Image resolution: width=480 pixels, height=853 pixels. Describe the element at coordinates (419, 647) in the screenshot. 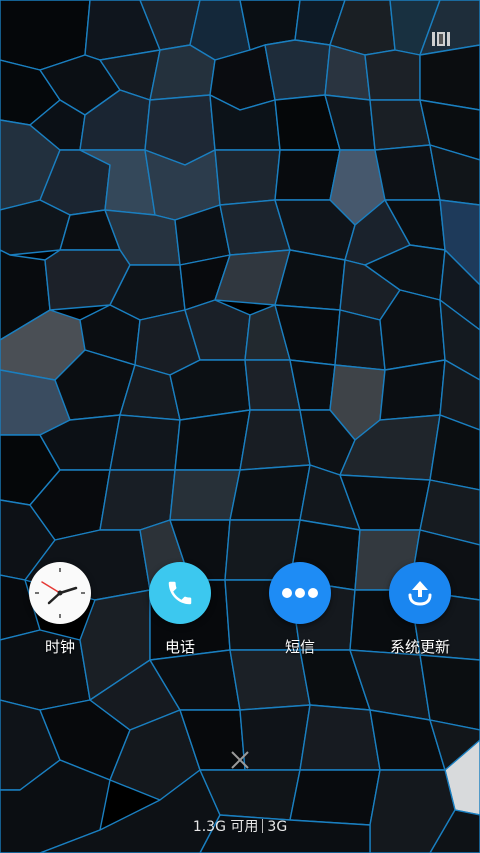

I see `app-label: 系统更新` at that location.